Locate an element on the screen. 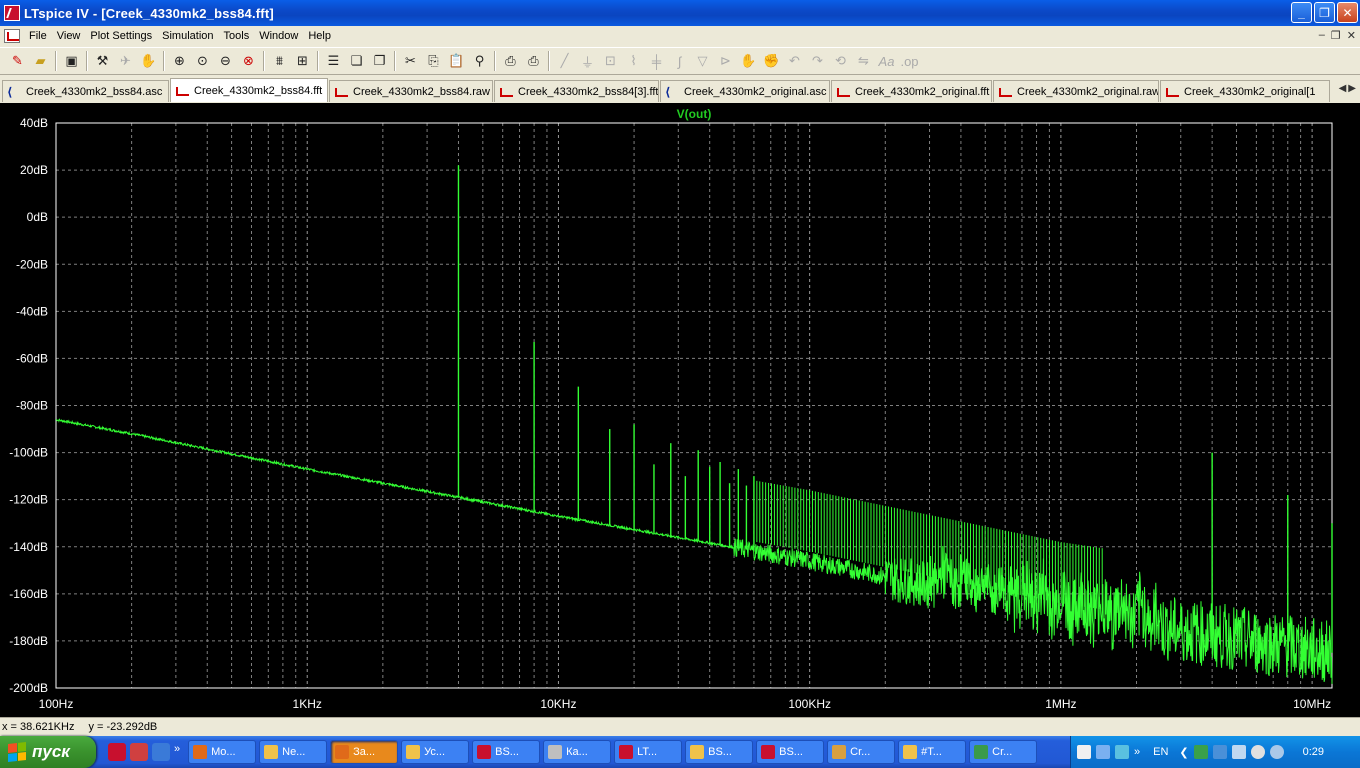 The image size is (1360, 768). print-icon: ⎙ is located at coordinates (533, 61).